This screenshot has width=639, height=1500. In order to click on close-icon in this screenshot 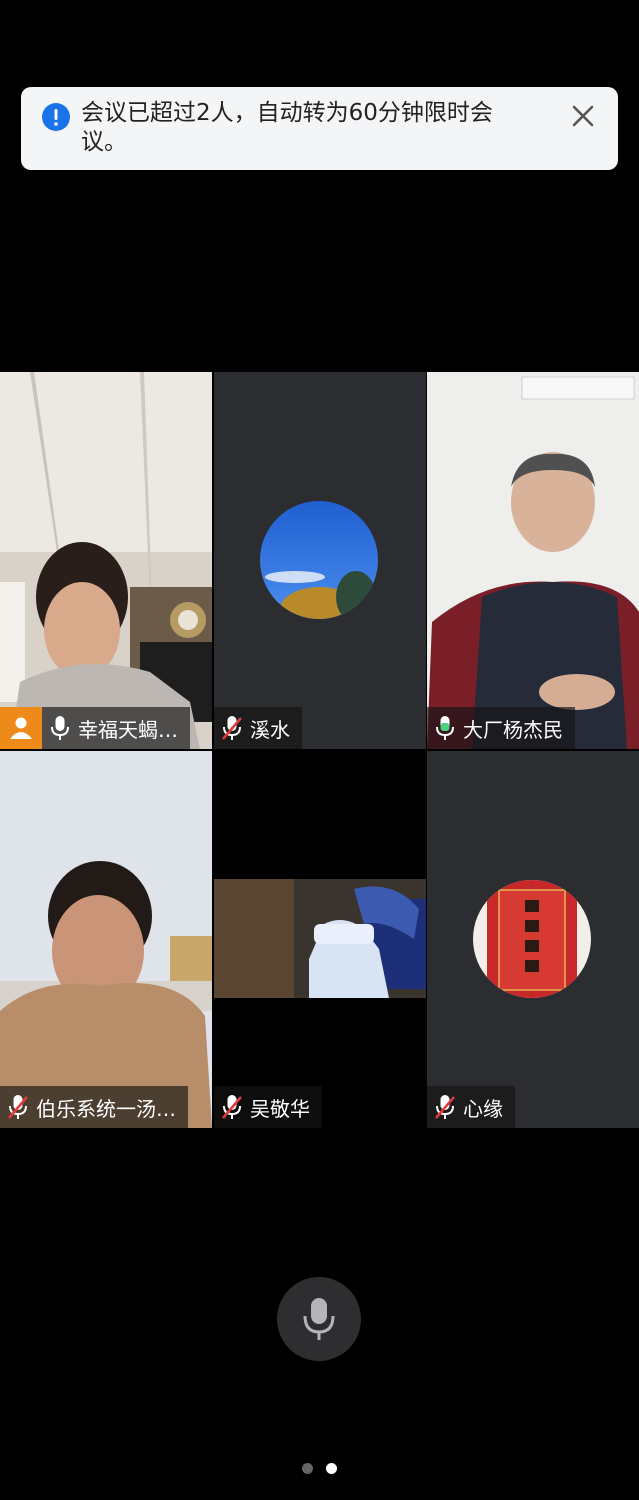, I will do `click(583, 116)`.